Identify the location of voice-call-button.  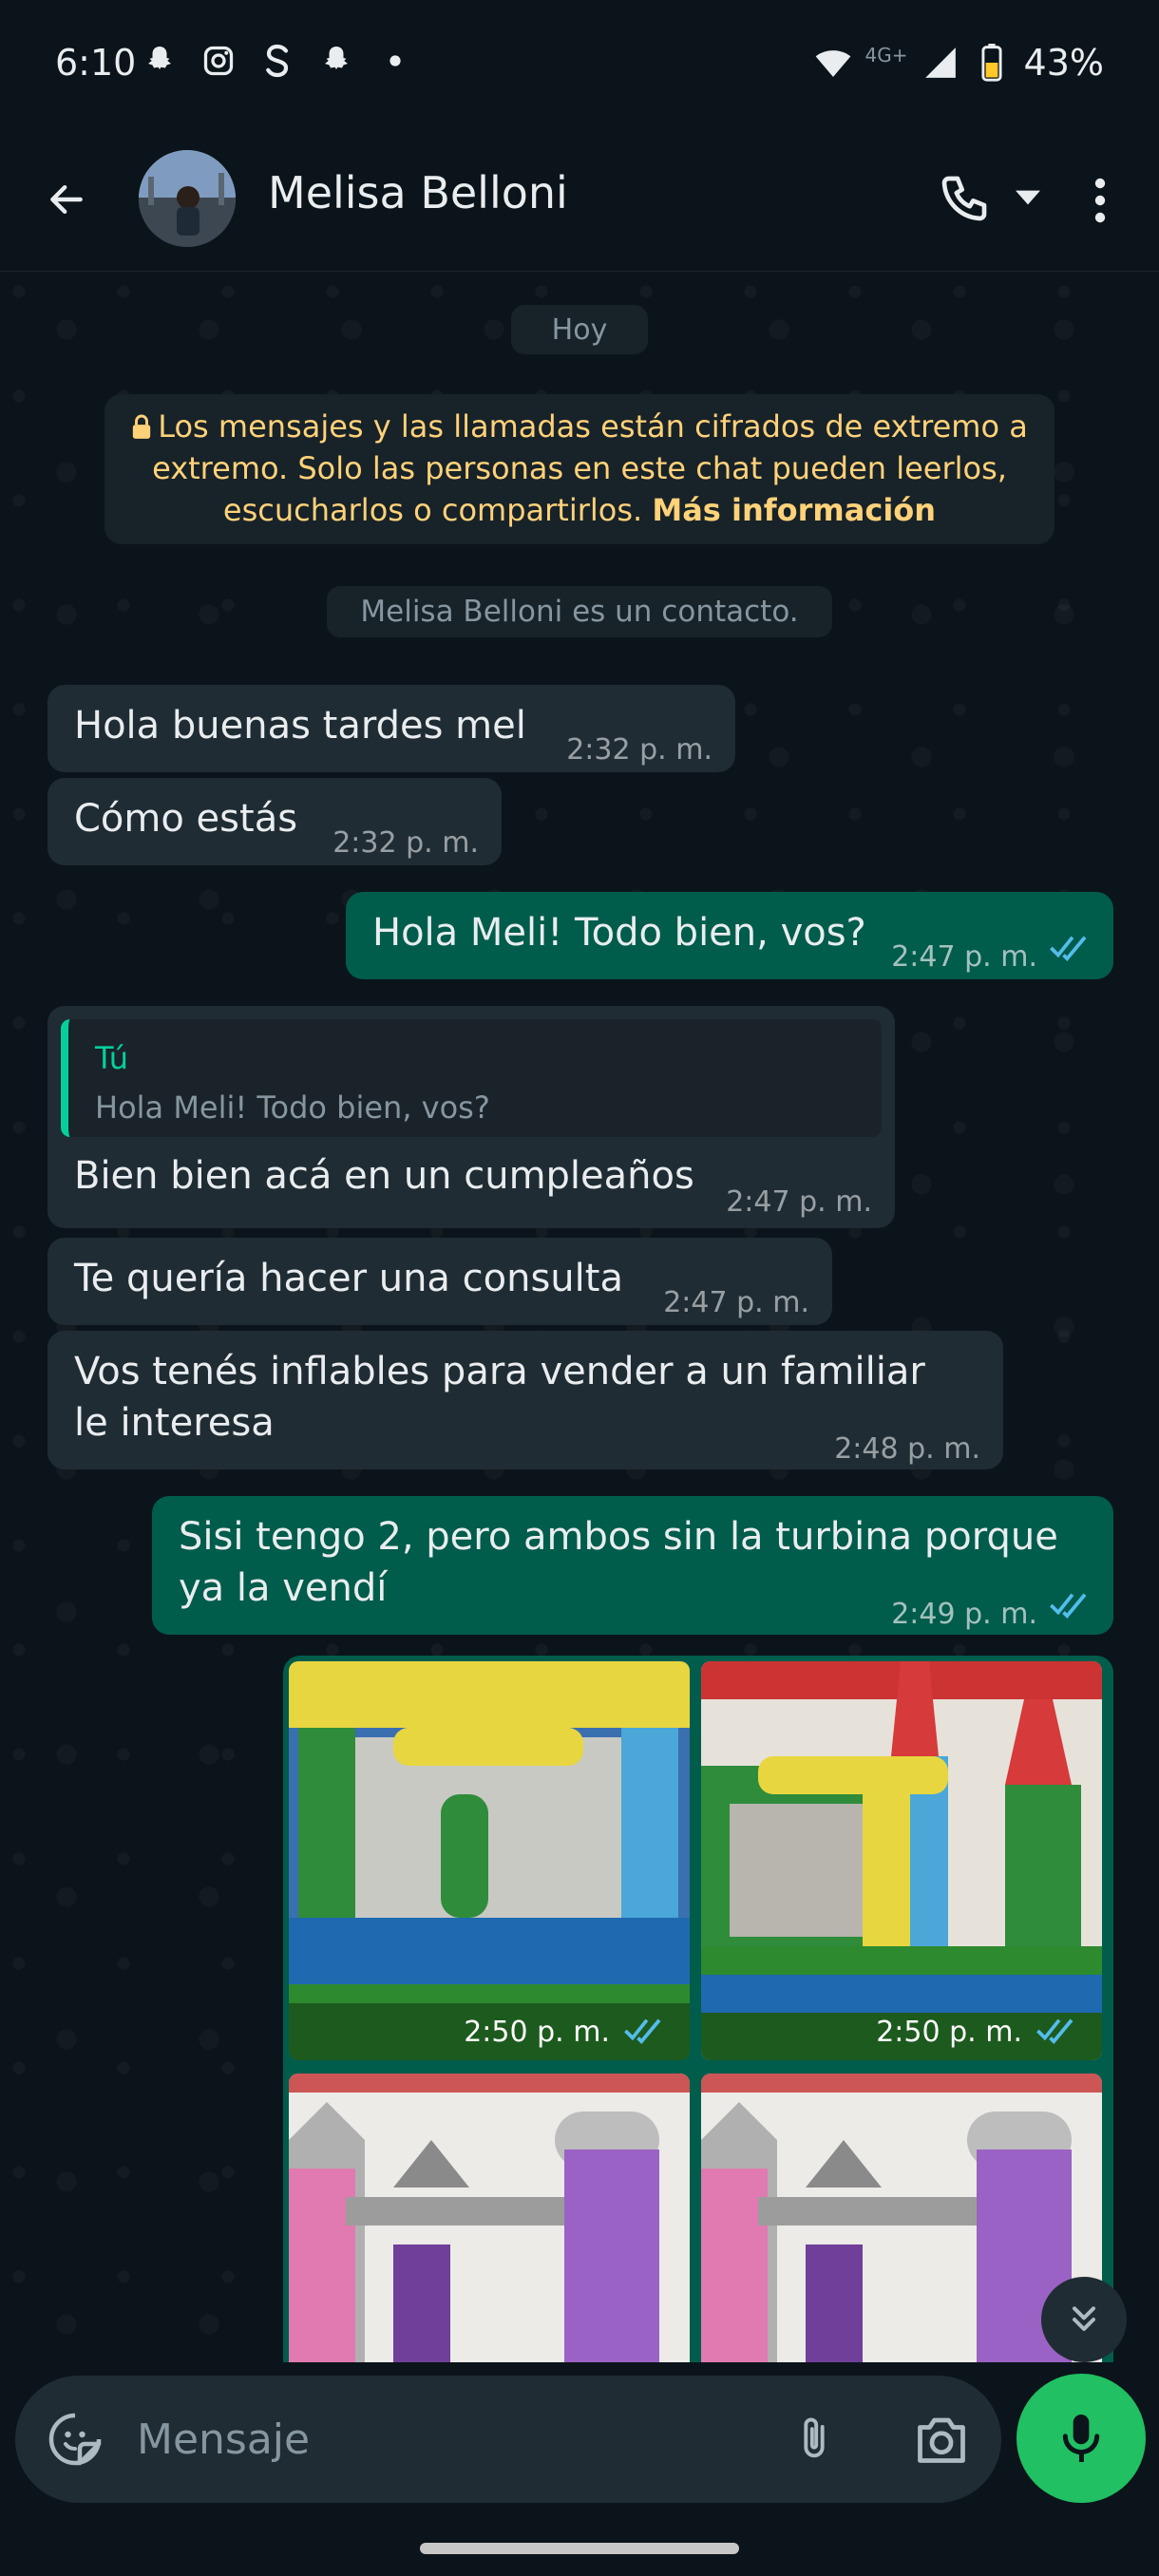
(964, 198).